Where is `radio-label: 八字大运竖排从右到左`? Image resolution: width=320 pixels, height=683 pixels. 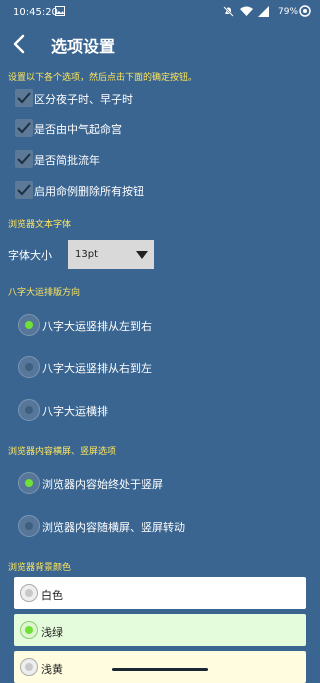
radio-label: 八字大运竖排从右到左 is located at coordinates (97, 368).